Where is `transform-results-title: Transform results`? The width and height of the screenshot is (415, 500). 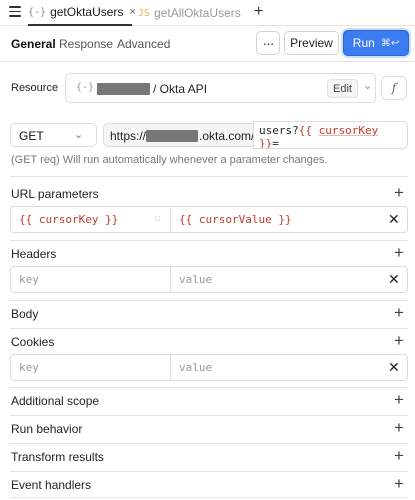
transform-results-title: Transform results is located at coordinates (57, 457).